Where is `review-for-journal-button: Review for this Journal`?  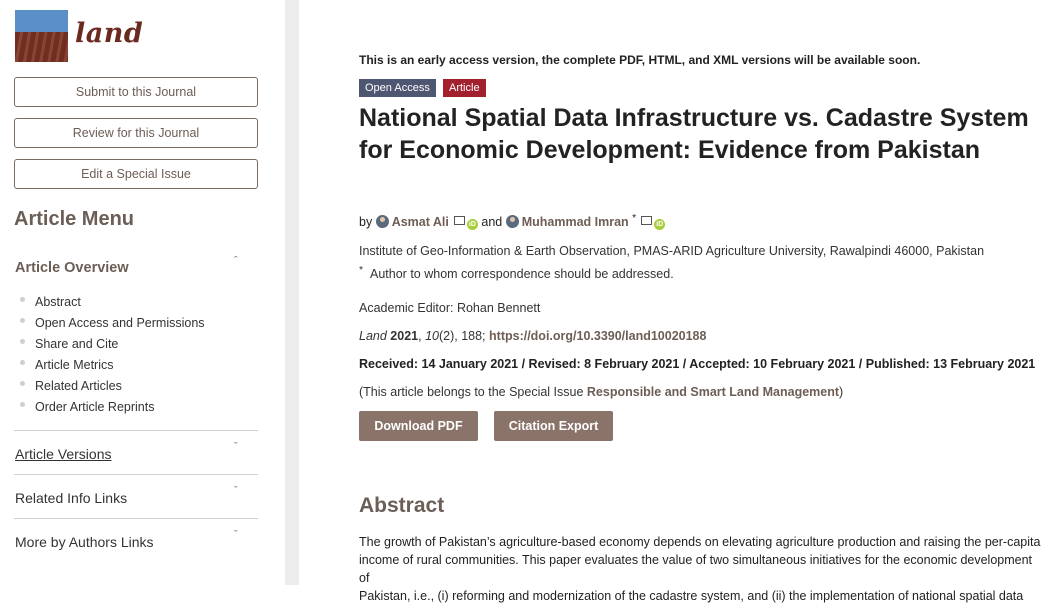
review-for-journal-button: Review for this Journal is located at coordinates (136, 133).